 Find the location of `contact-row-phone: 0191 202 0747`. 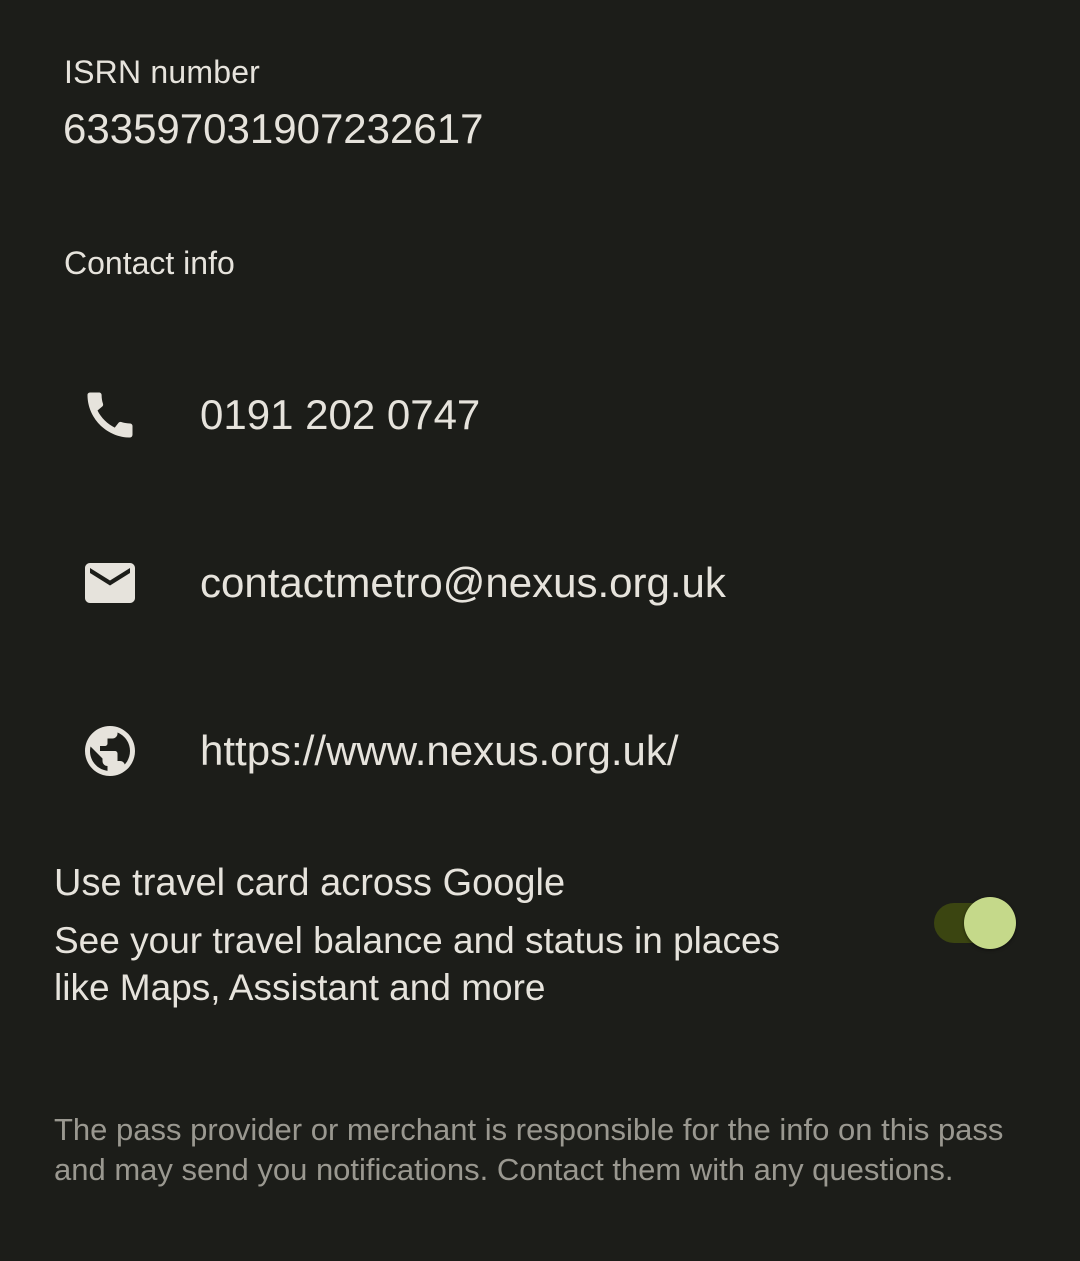

contact-row-phone: 0191 202 0747 is located at coordinates (540, 415).